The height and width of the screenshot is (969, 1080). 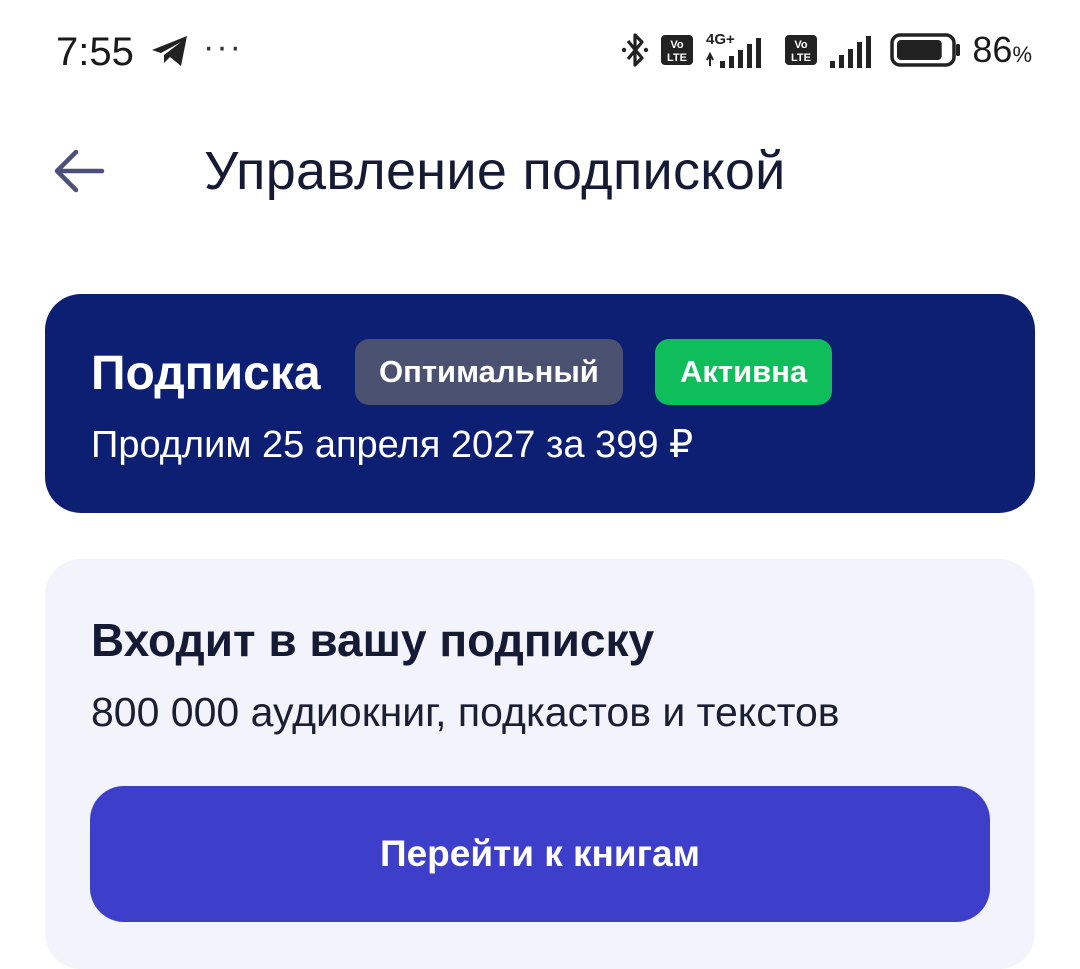 What do you see at coordinates (95, 52) in the screenshot?
I see `status-time: 7:55` at bounding box center [95, 52].